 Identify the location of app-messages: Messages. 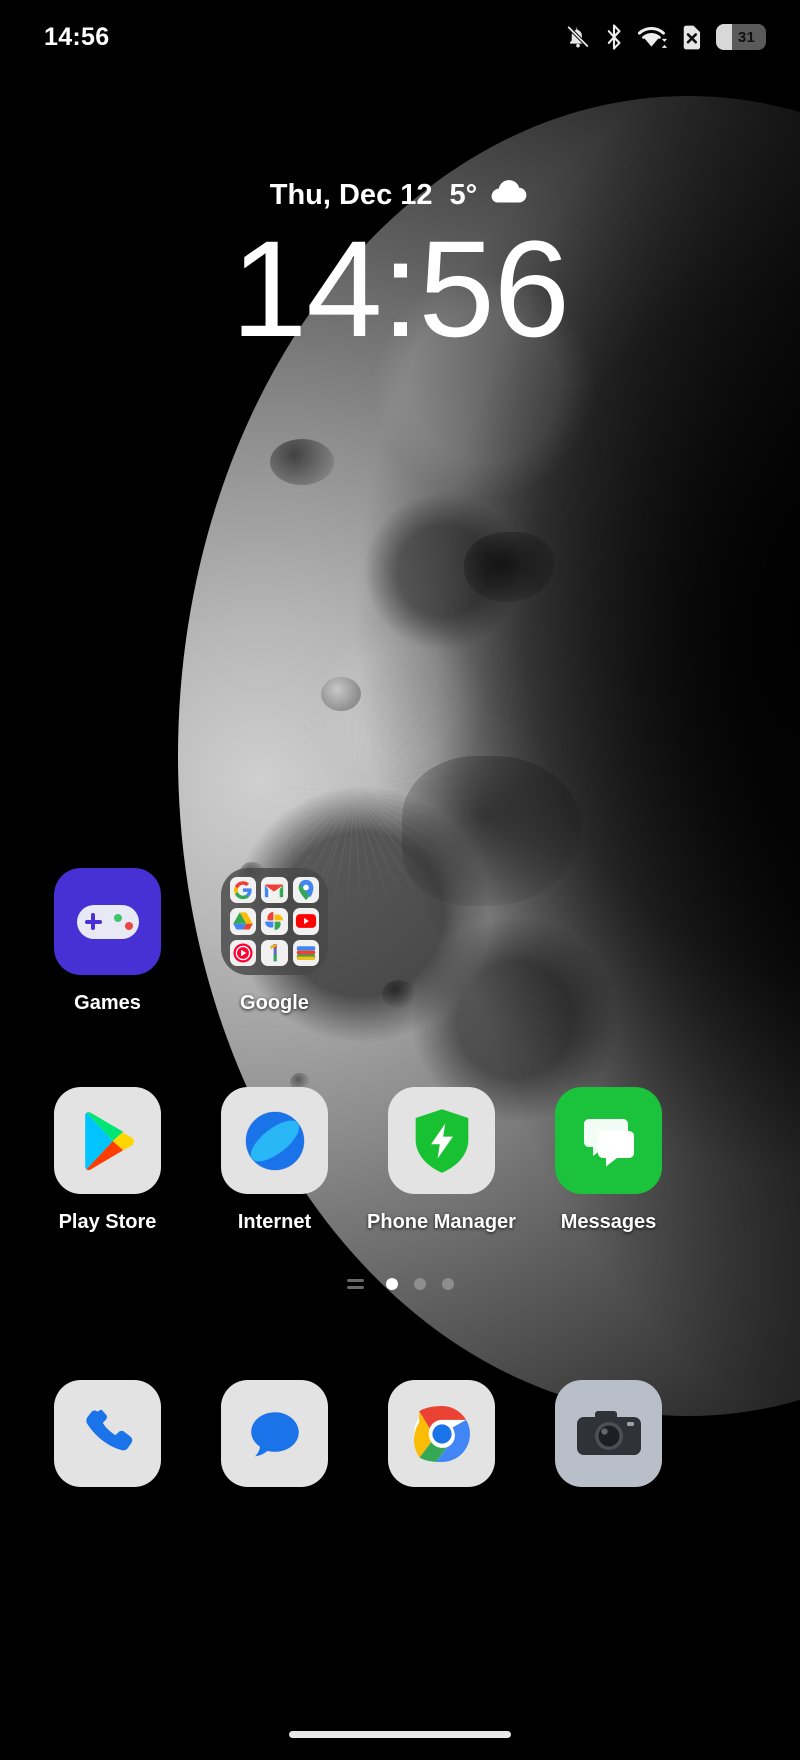
(608, 1160).